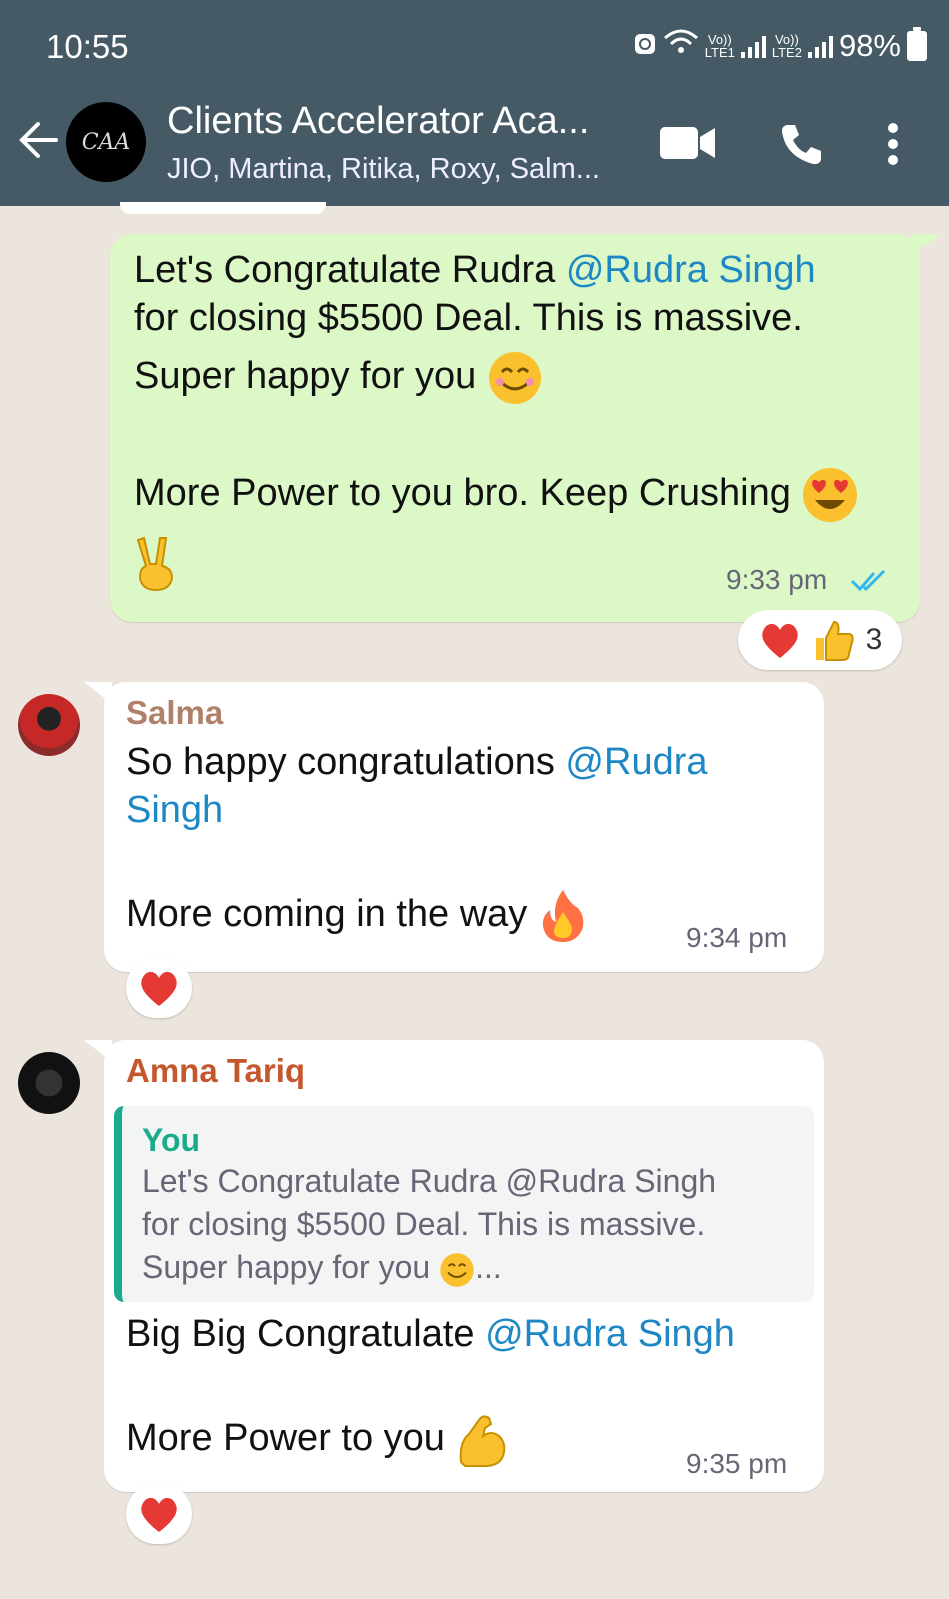  I want to click on message-time: 9:33 pm, so click(777, 579).